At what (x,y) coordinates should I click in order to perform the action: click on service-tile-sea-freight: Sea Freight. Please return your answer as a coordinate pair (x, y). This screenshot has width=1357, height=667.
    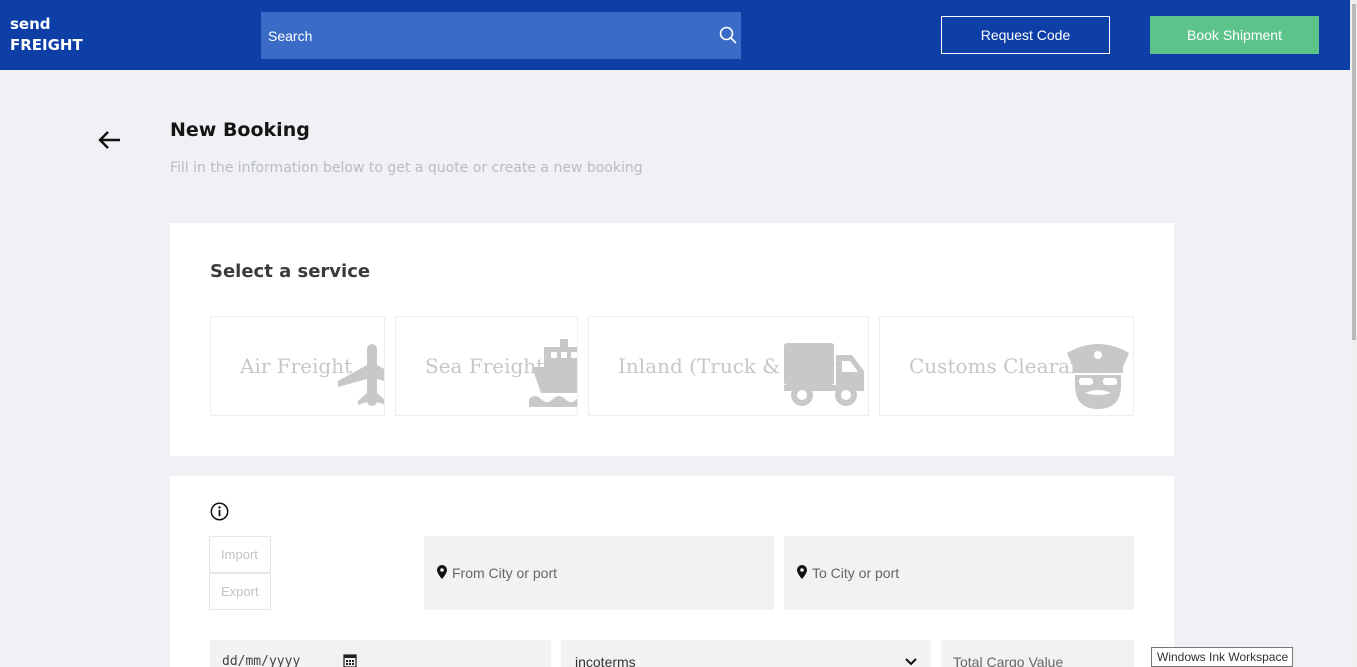
    Looking at the image, I should click on (486, 366).